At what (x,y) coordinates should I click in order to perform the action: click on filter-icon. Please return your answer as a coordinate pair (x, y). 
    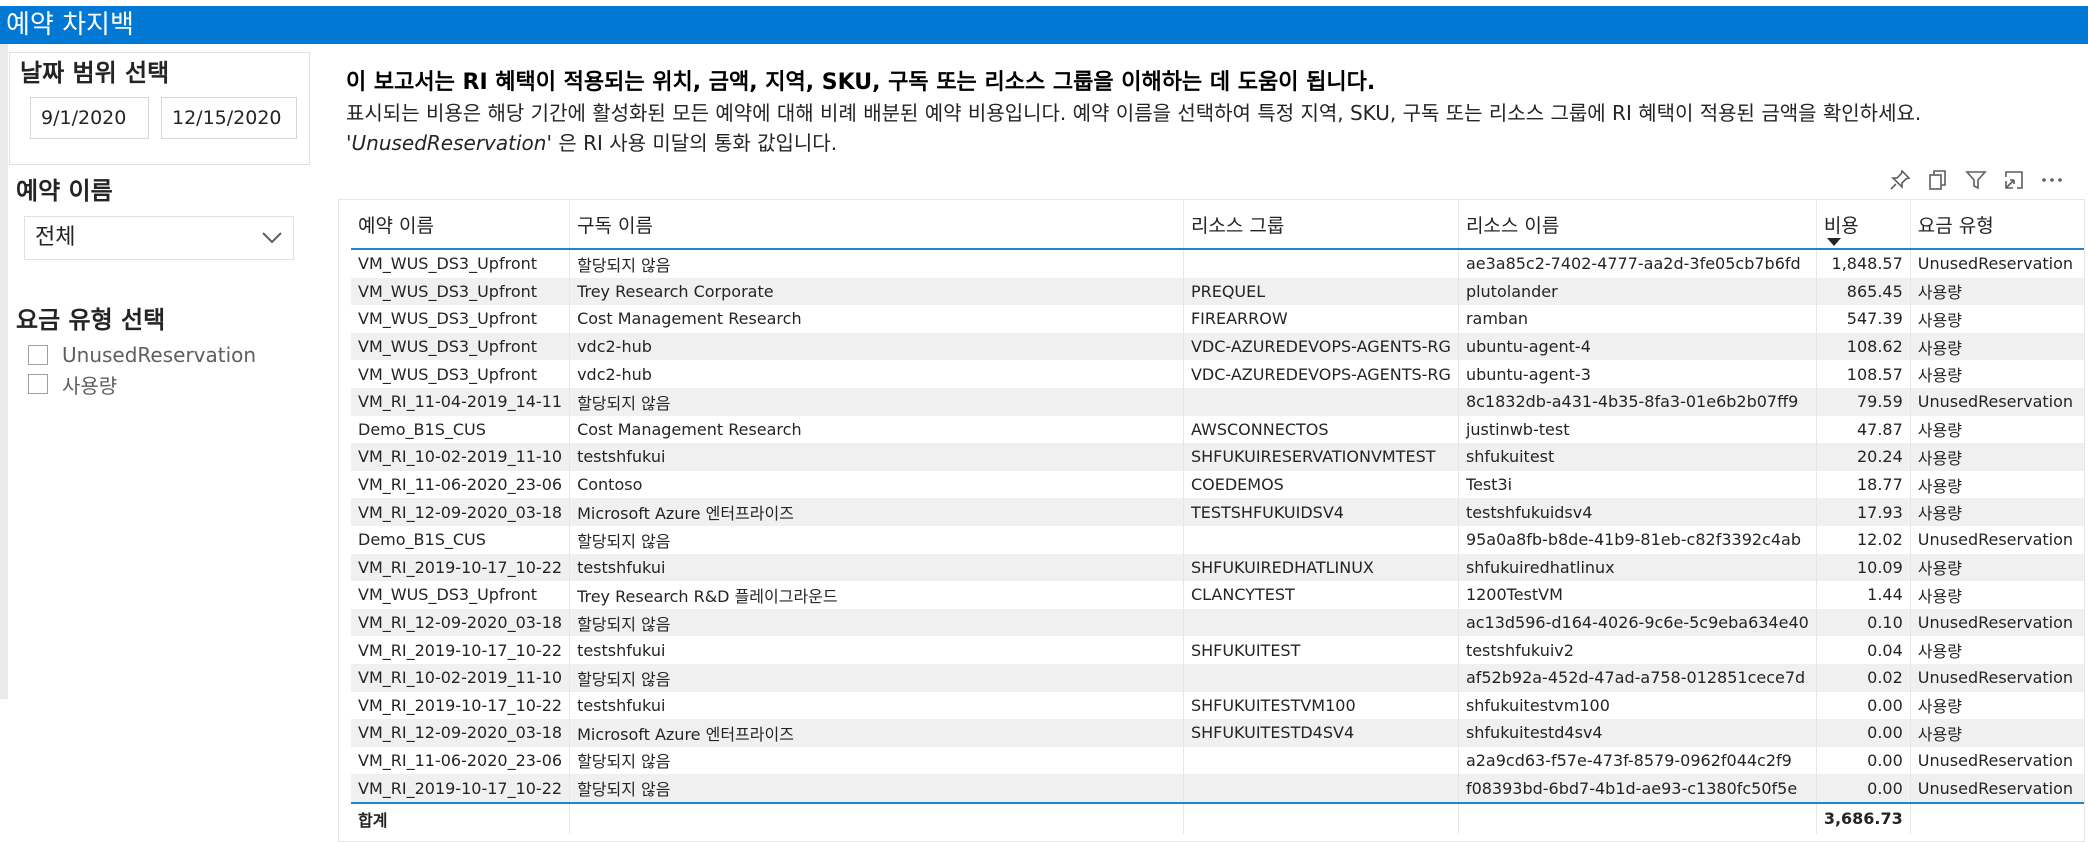
    Looking at the image, I should click on (1976, 180).